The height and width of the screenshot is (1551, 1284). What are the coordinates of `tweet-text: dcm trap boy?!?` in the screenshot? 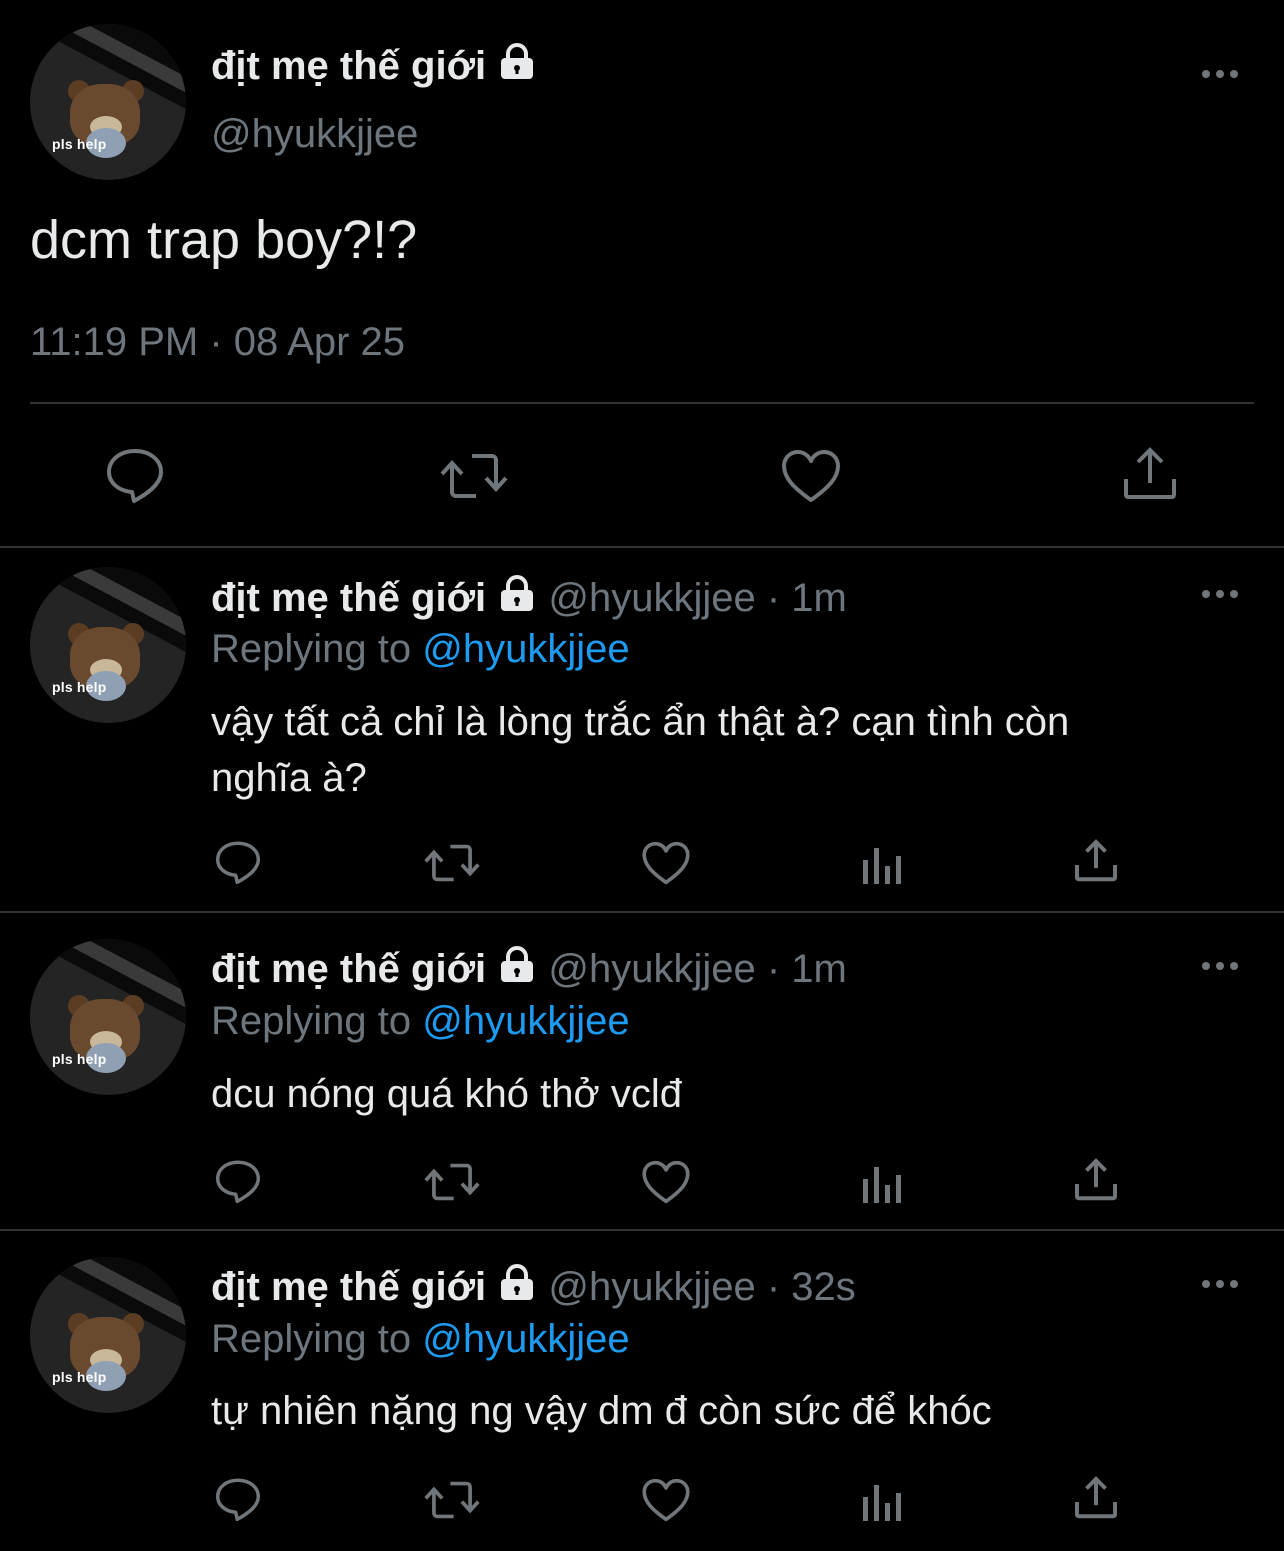 It's located at (224, 240).